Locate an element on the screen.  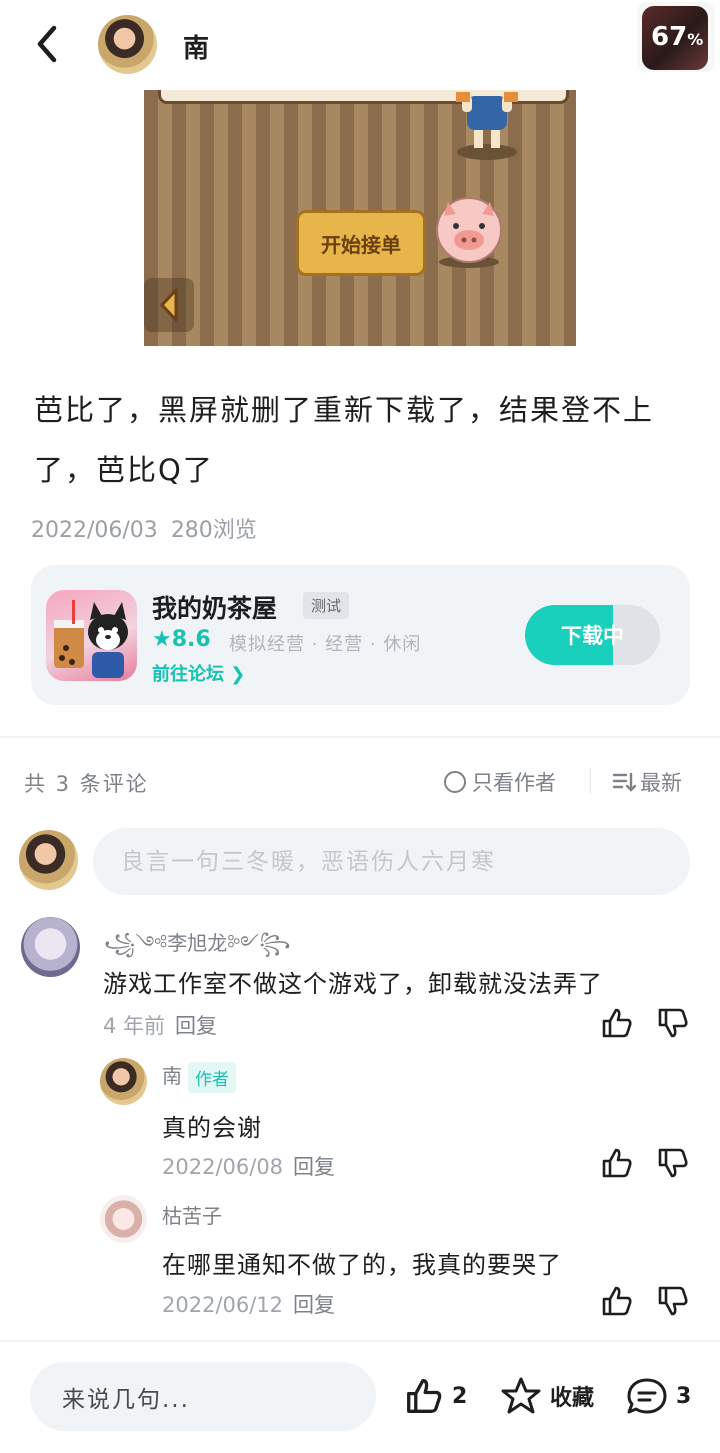
download-label: 下载中 is located at coordinates (592, 636).